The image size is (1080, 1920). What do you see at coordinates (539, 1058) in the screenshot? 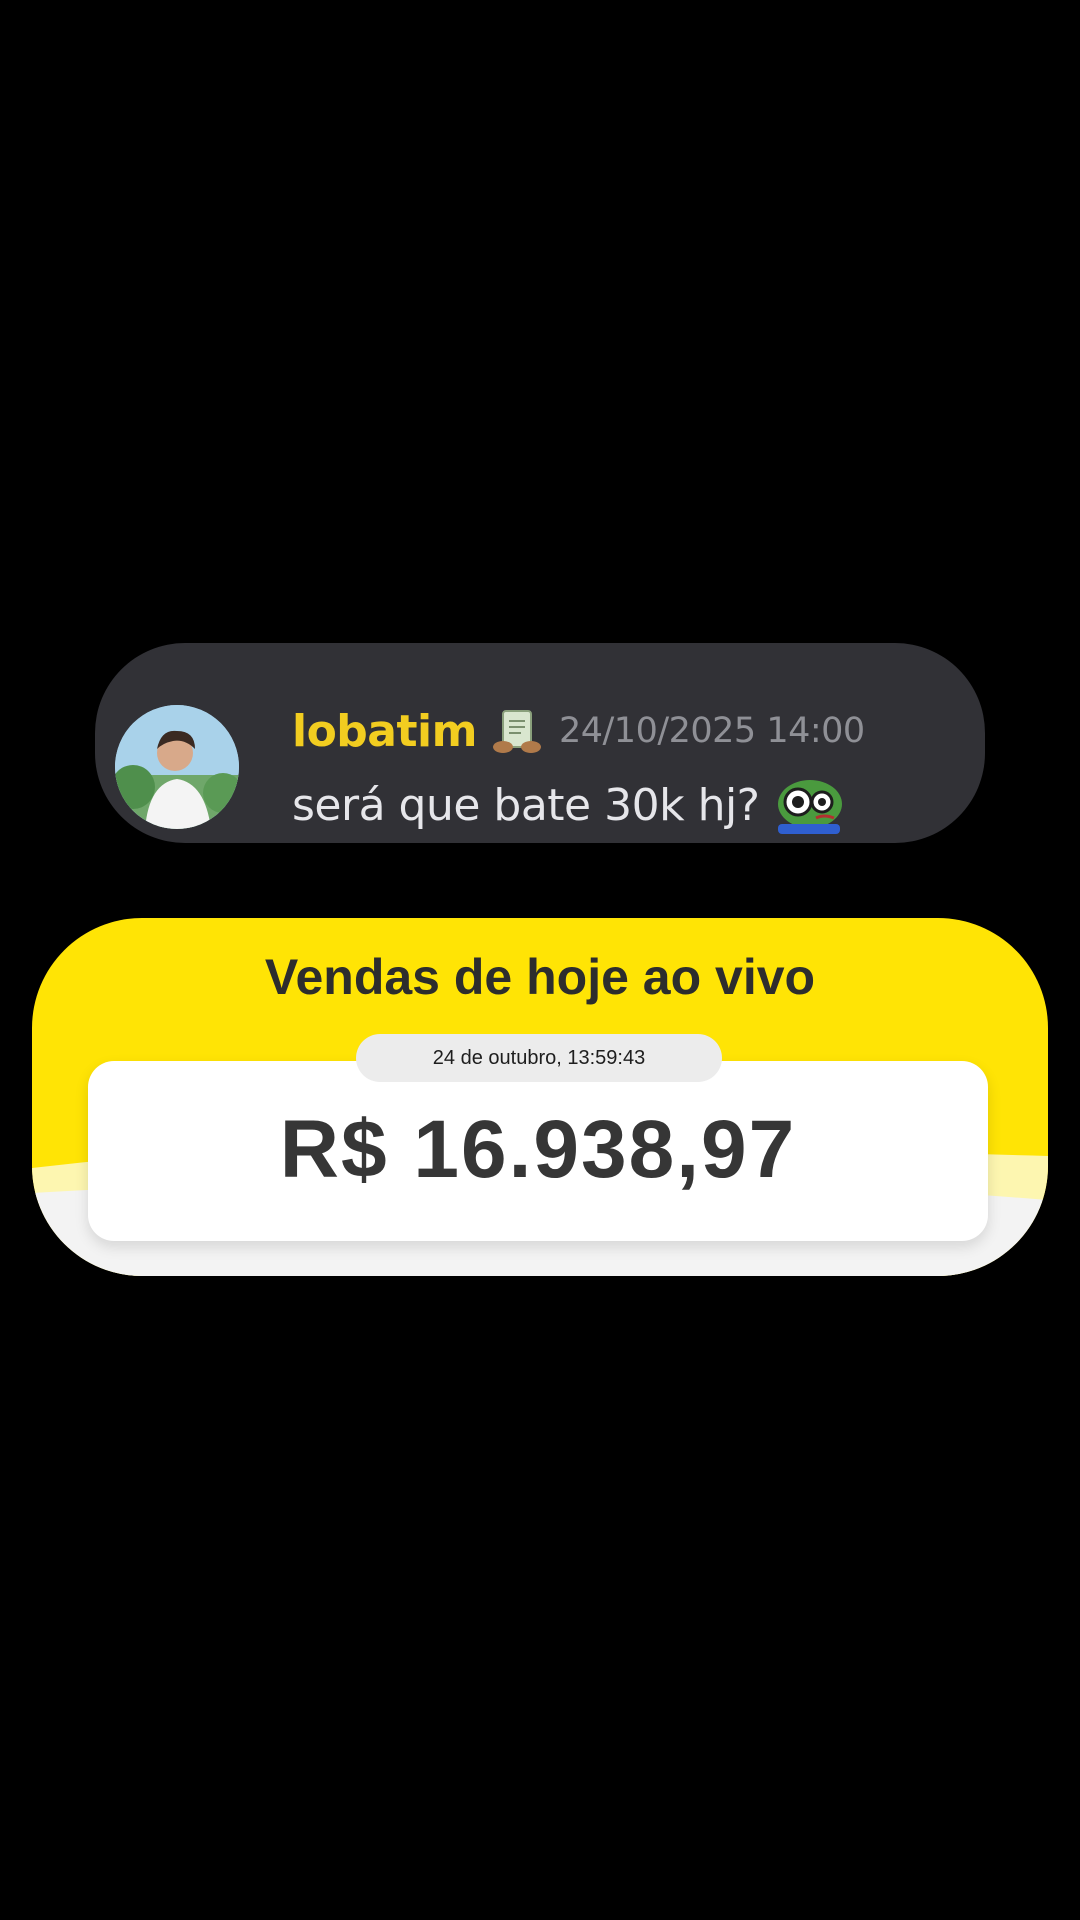
I see `date-time-pill: 24 de outubro, 13:59:43` at bounding box center [539, 1058].